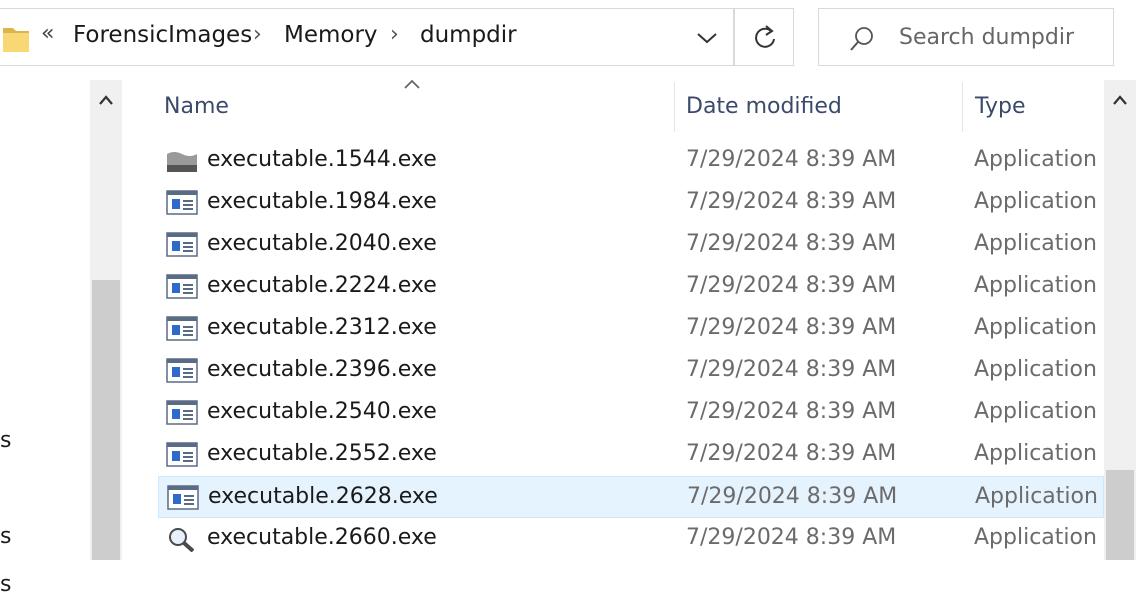 The image size is (1140, 597). What do you see at coordinates (322, 243) in the screenshot?
I see `file-name: executable.2040.exe` at bounding box center [322, 243].